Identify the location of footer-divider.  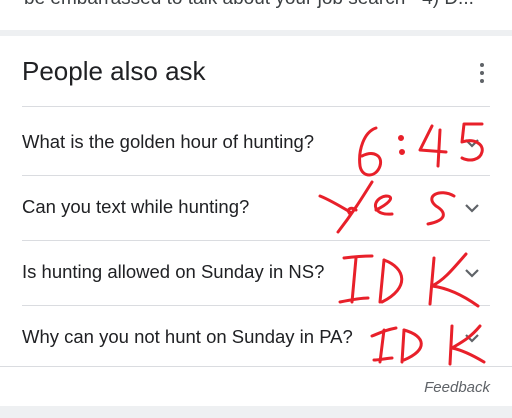
(256, 366).